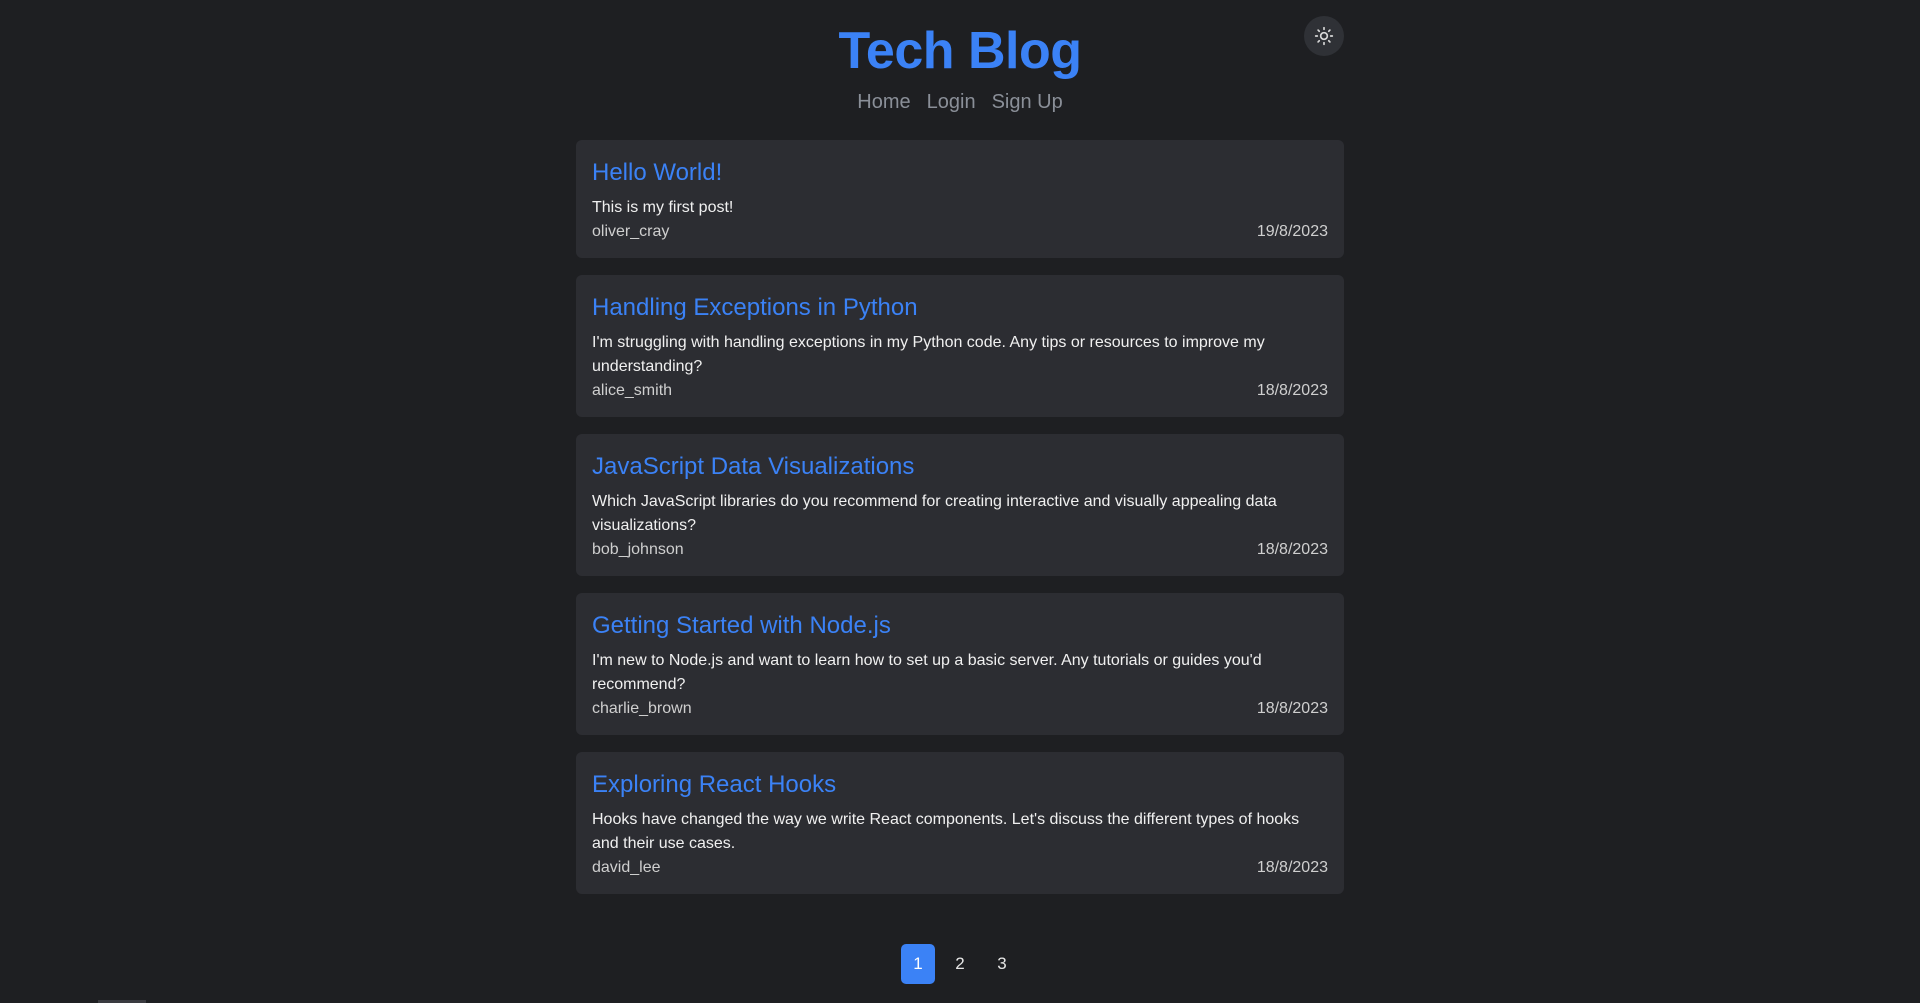 The height and width of the screenshot is (1003, 1920). I want to click on post-meta: alice_smith 18/8/2023, so click(960, 391).